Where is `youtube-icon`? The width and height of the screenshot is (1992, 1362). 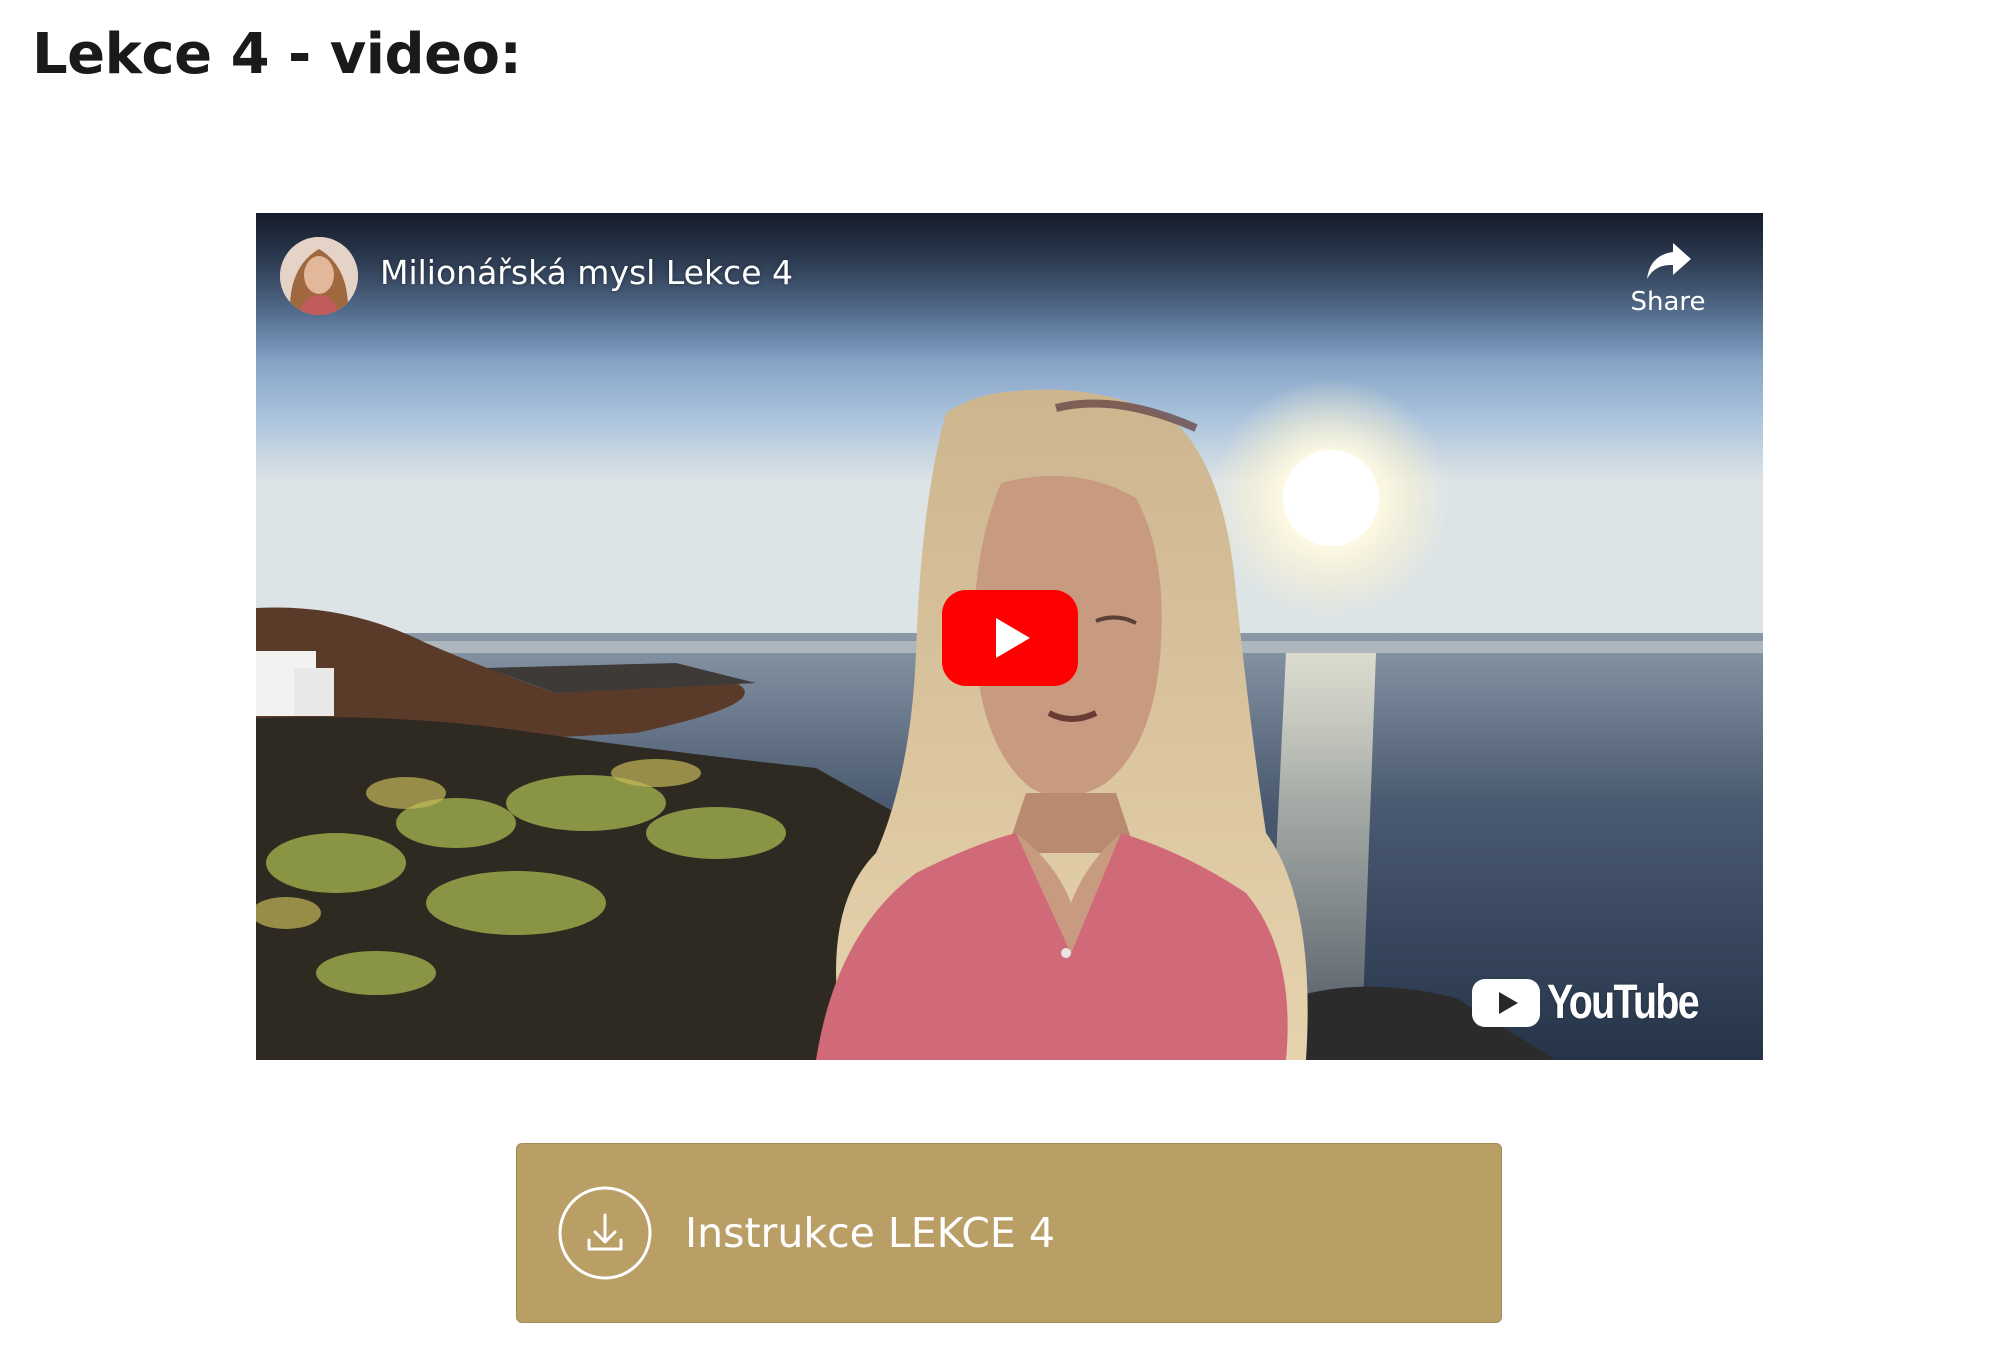 youtube-icon is located at coordinates (1505, 1002).